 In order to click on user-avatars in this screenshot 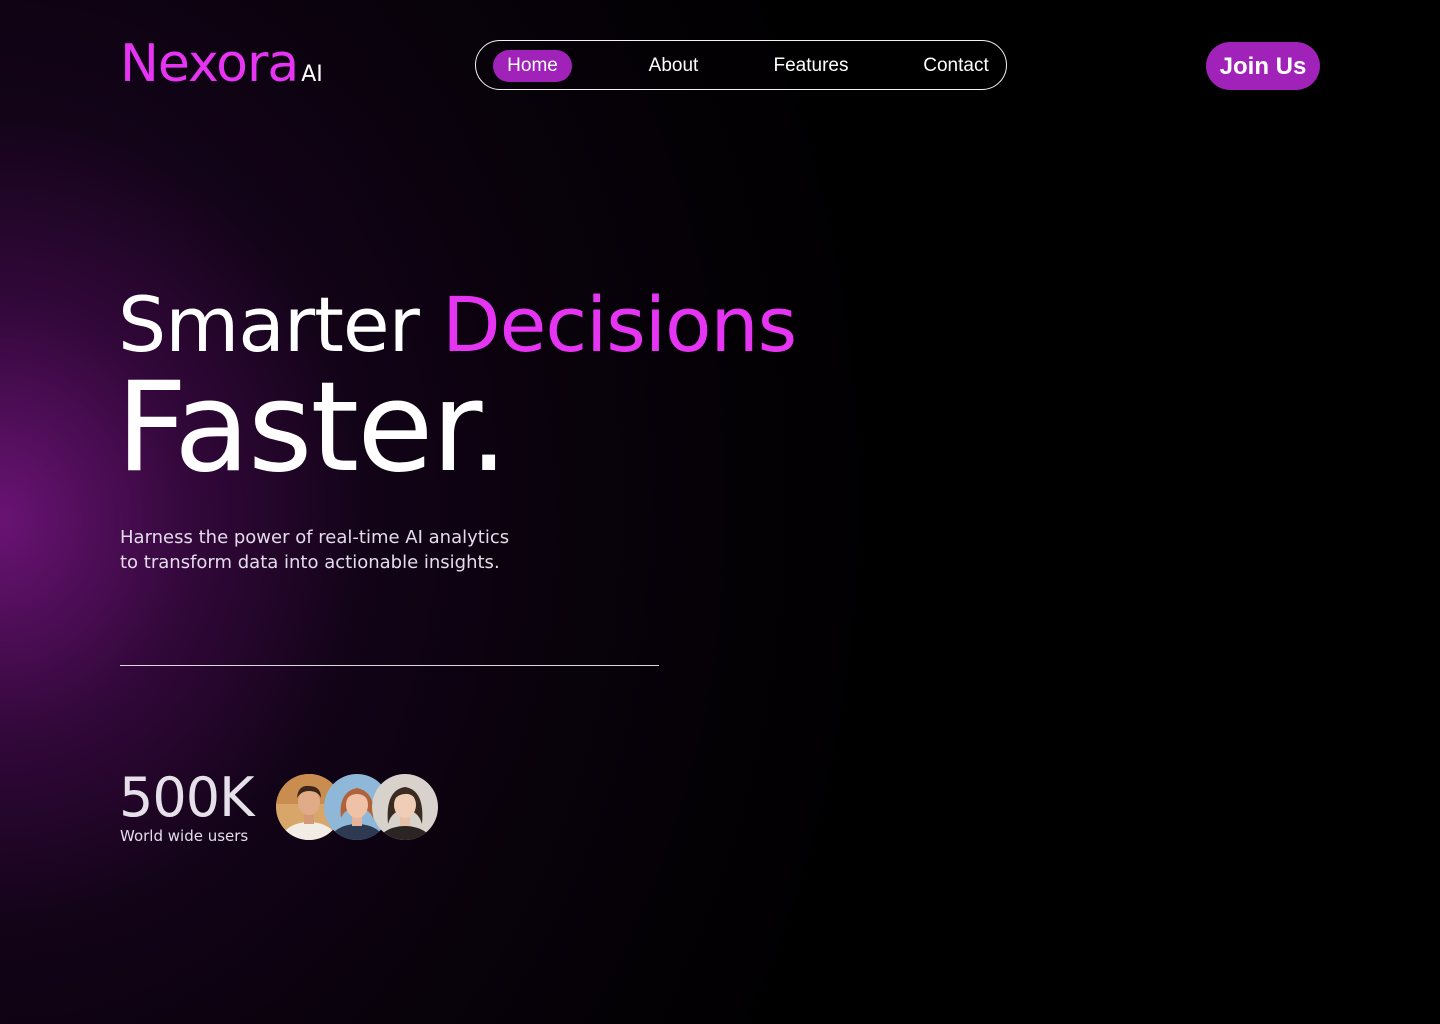, I will do `click(361, 808)`.